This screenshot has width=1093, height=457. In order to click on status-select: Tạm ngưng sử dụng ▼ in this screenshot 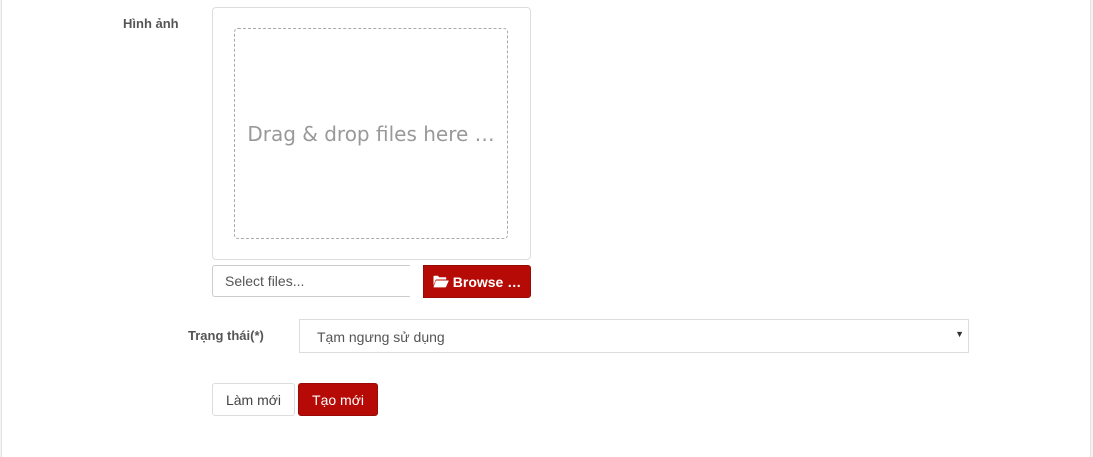, I will do `click(634, 336)`.